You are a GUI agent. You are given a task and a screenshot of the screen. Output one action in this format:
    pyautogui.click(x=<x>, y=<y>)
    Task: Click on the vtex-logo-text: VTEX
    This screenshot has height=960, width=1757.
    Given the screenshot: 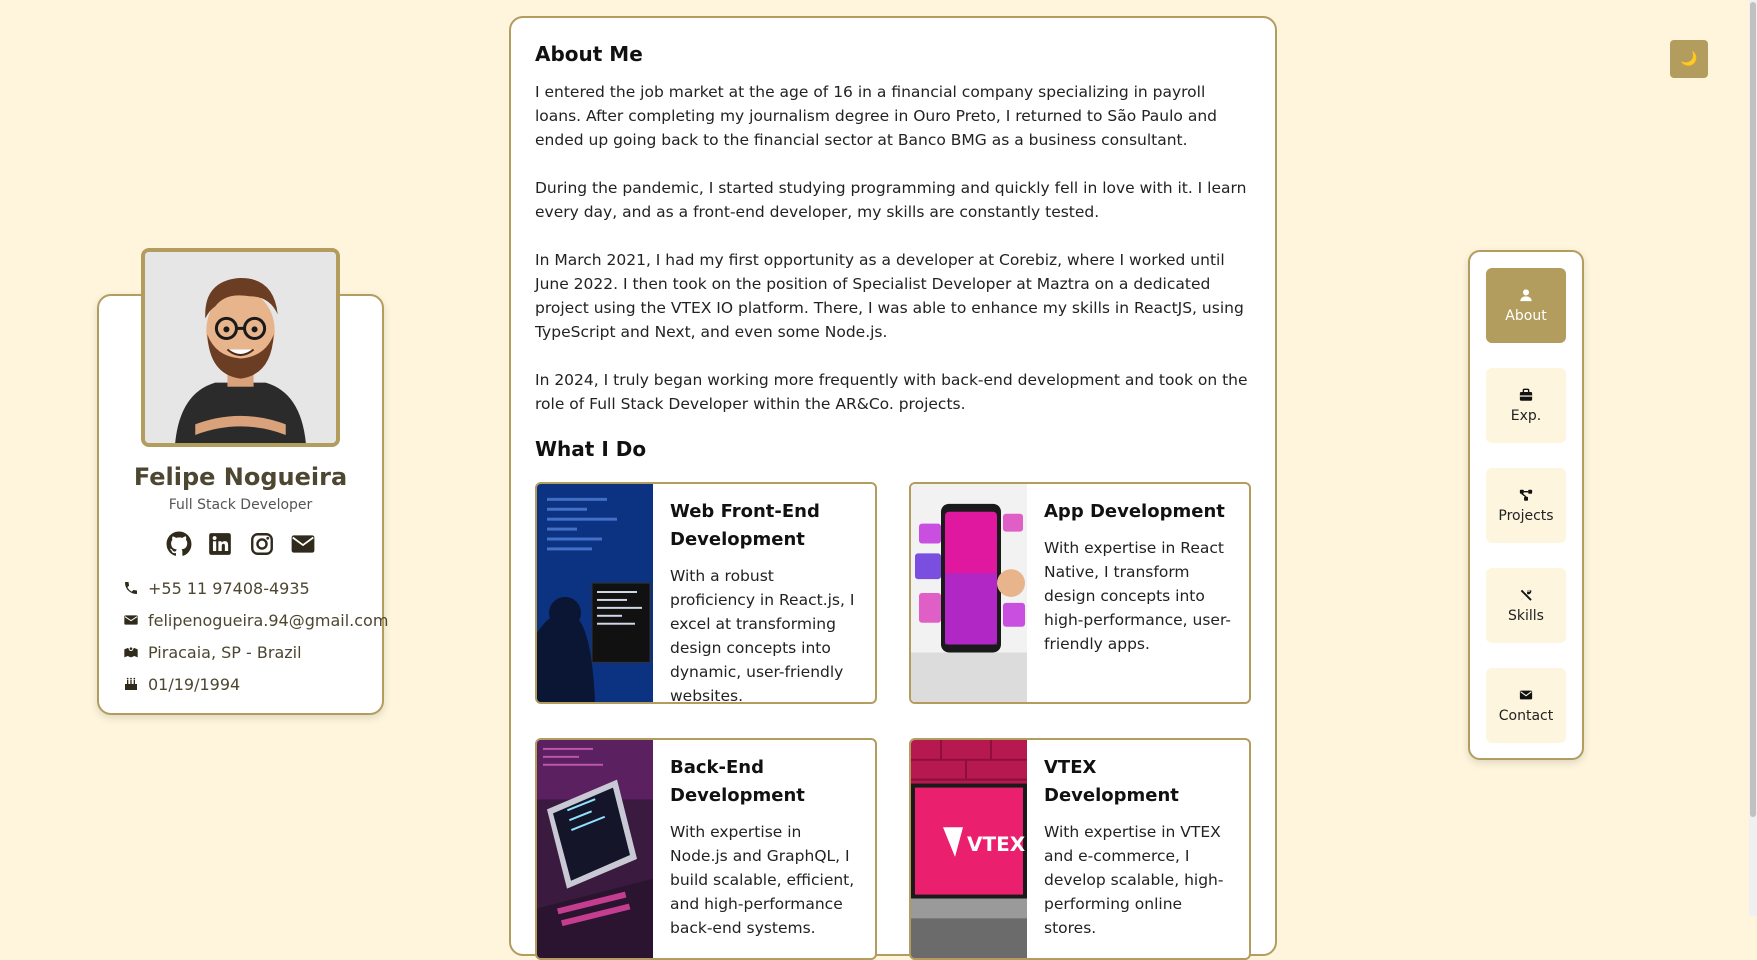 What is the action you would take?
    pyautogui.click(x=996, y=844)
    